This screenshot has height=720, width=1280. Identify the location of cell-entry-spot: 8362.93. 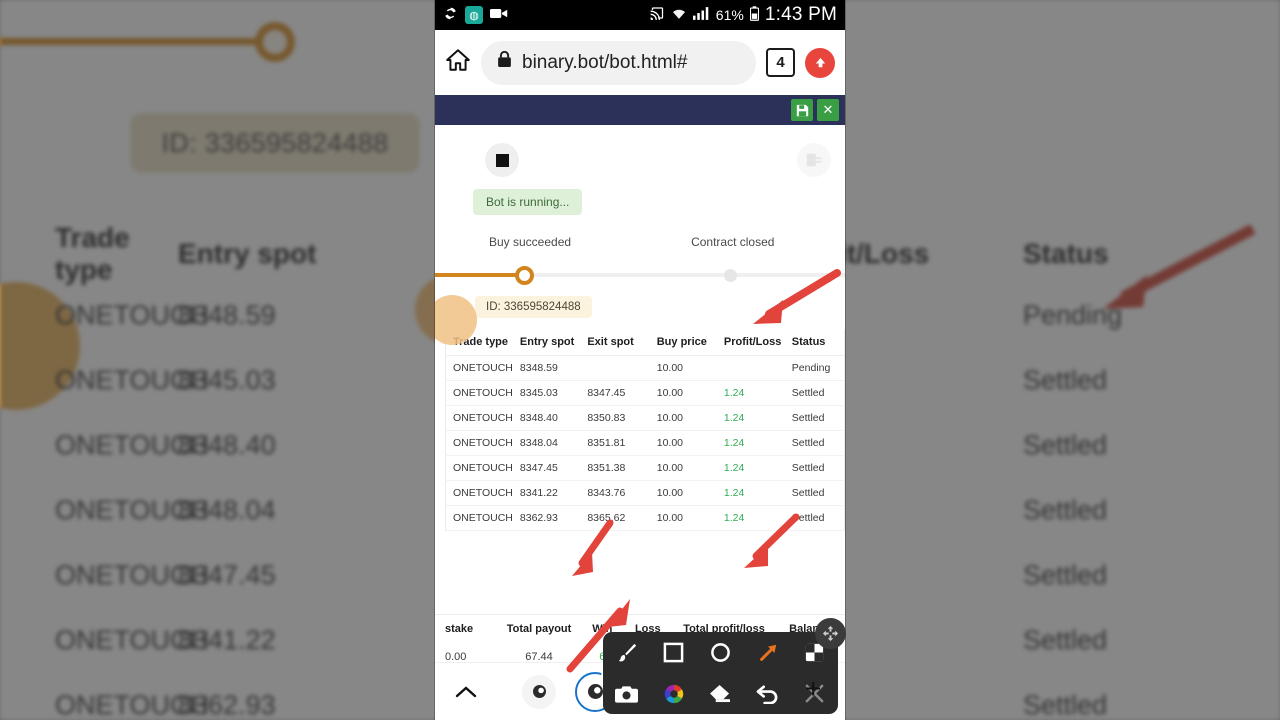
(546, 518).